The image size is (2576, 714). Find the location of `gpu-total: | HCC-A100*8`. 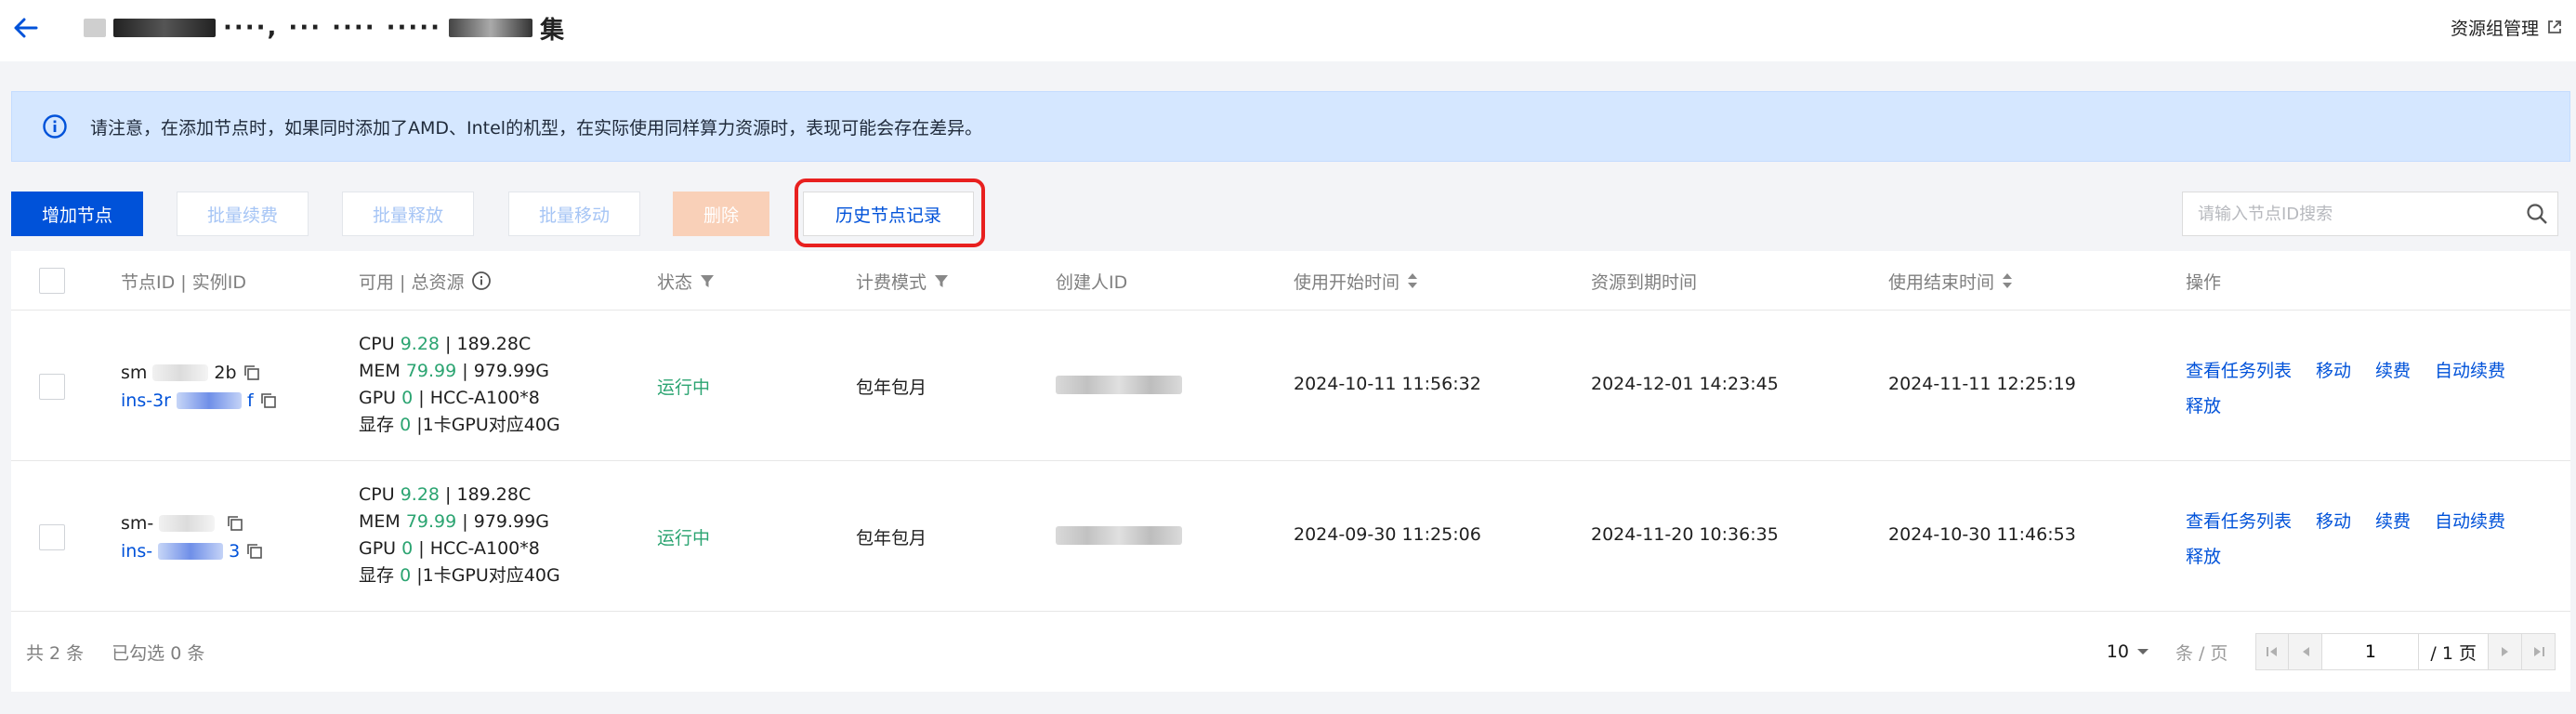

gpu-total: | HCC-A100*8 is located at coordinates (479, 398).